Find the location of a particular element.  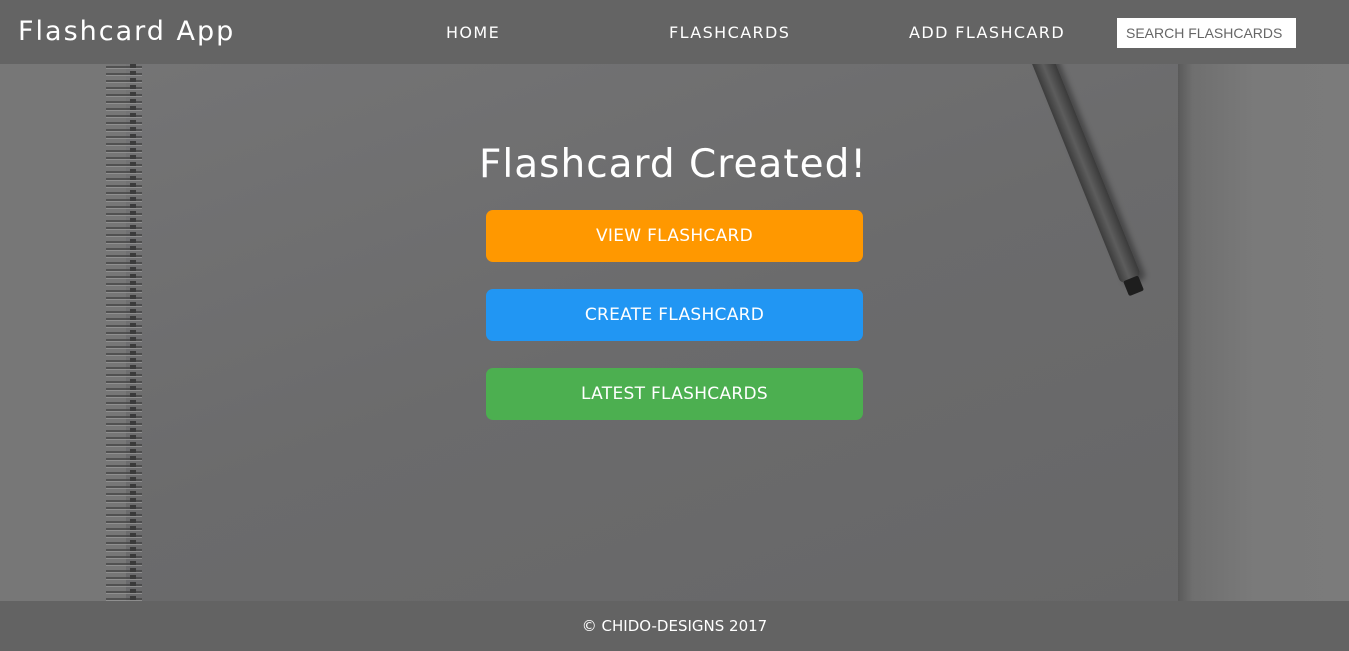

search-flashcards-input is located at coordinates (1206, 33).